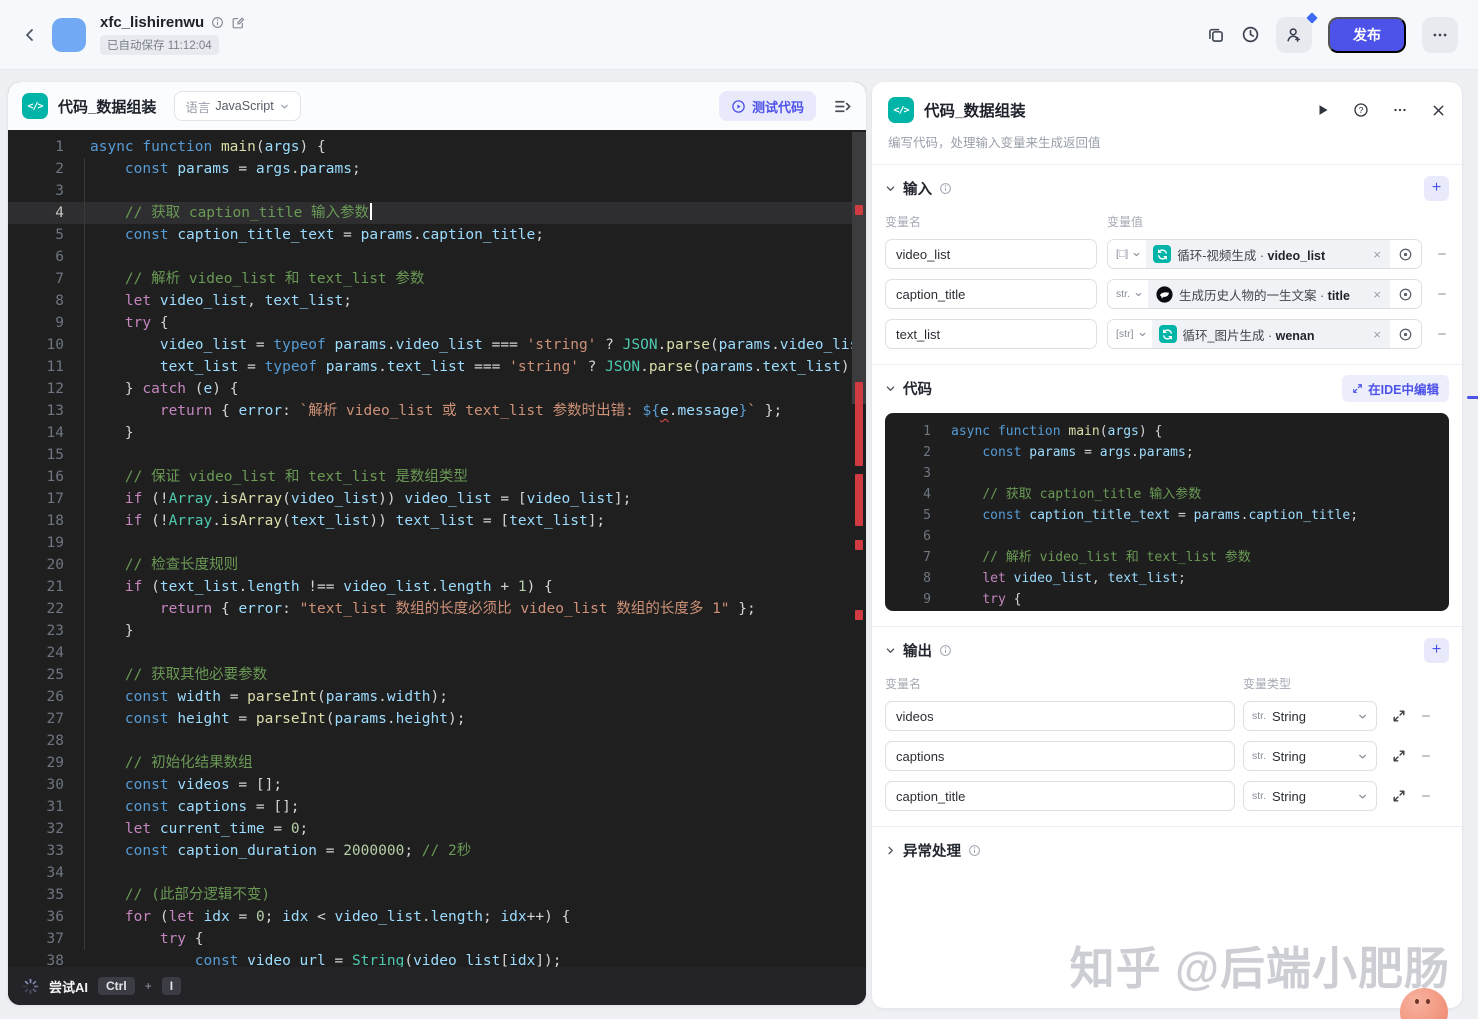  I want to click on add-input-button: +, so click(1436, 188).